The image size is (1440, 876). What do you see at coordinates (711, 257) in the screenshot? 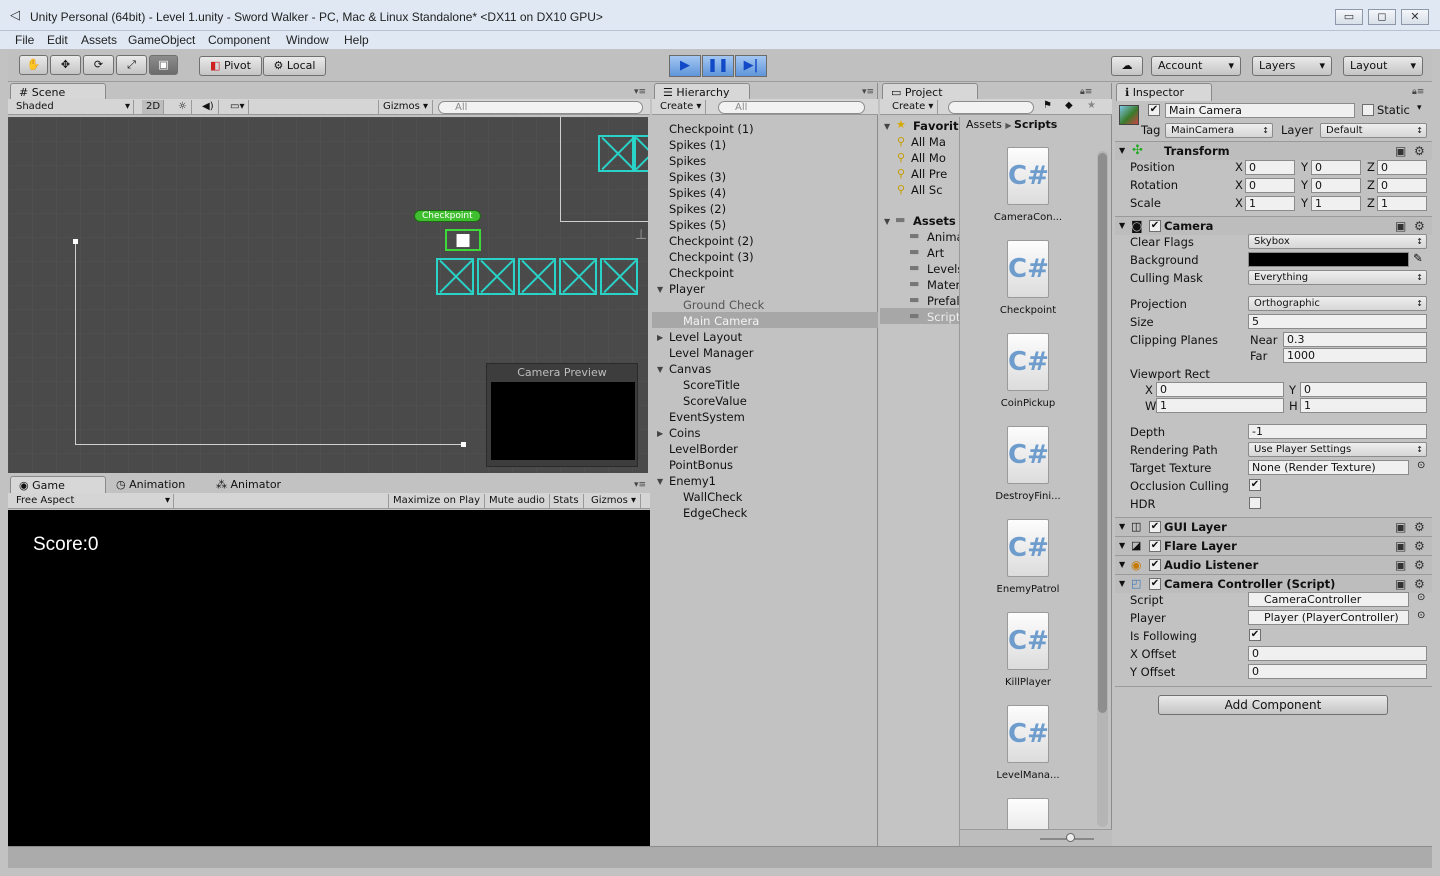
I see `hierarchy-item: Checkpoint (3)` at bounding box center [711, 257].